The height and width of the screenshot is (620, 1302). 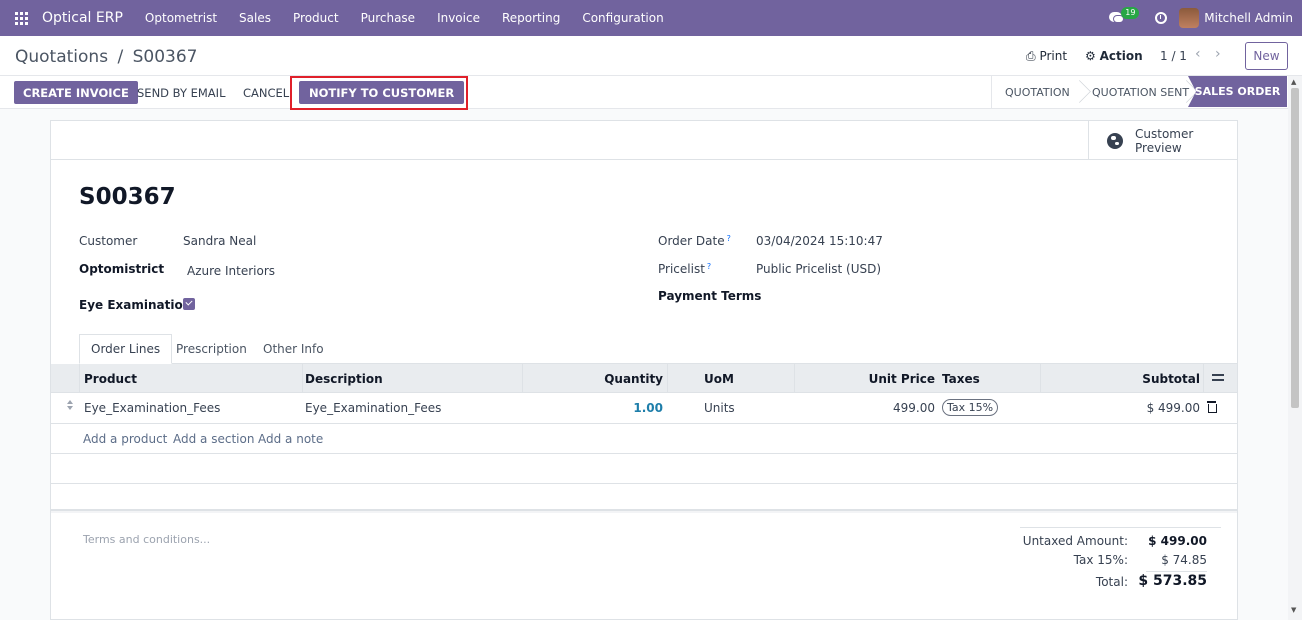 What do you see at coordinates (866, 408) in the screenshot?
I see `row-unit-price: 499.00` at bounding box center [866, 408].